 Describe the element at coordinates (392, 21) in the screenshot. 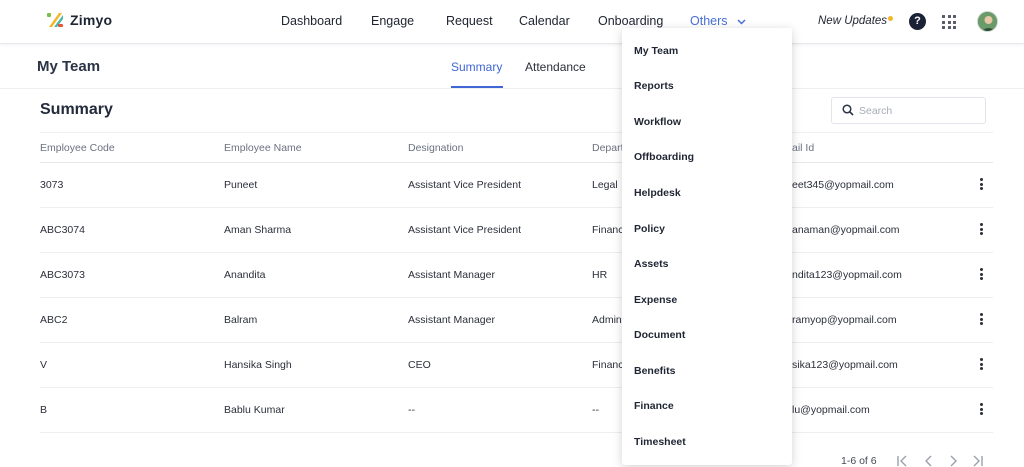

I see `nav-engage: Engage` at that location.